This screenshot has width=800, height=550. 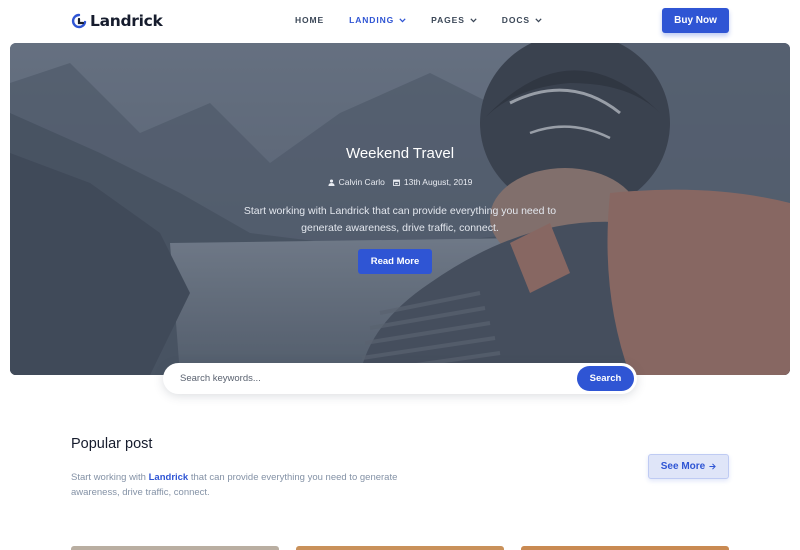 I want to click on author-meta: Calvin Carlo, so click(x=356, y=182).